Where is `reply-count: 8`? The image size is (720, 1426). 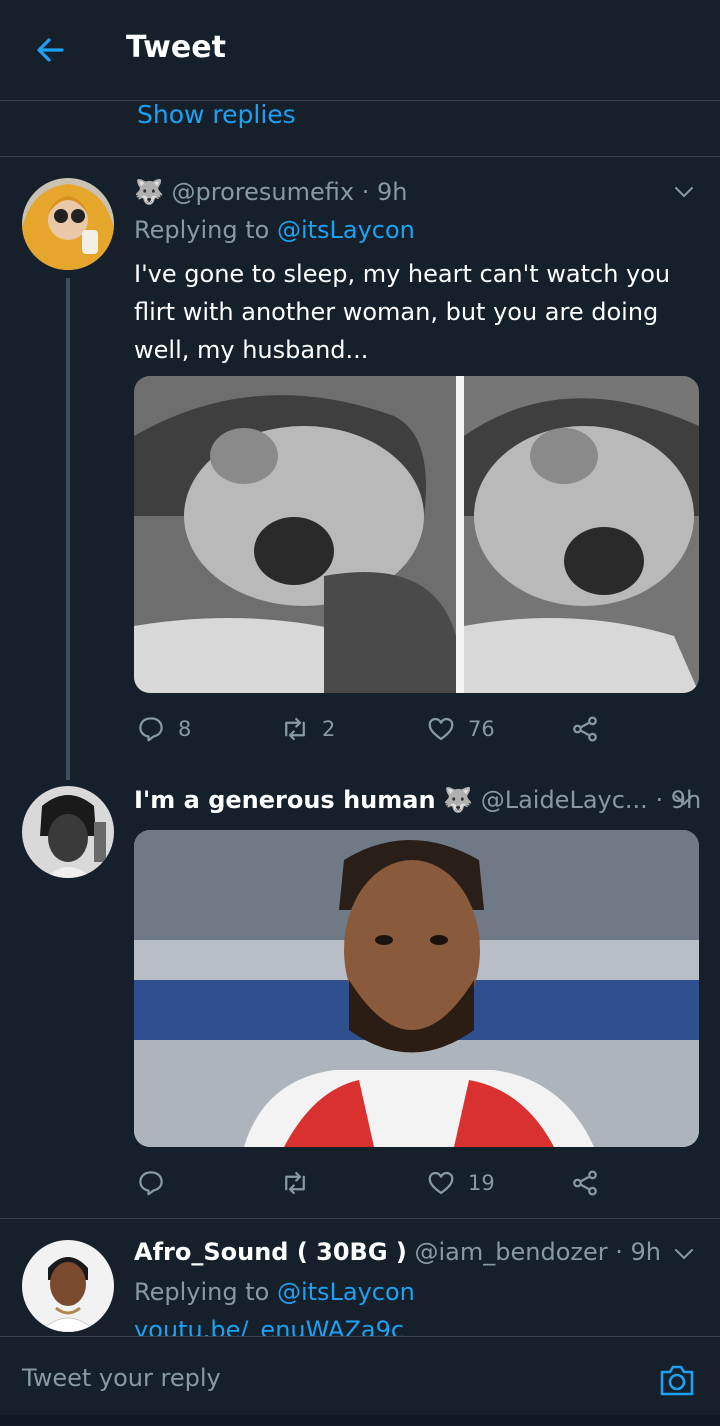
reply-count: 8 is located at coordinates (185, 729).